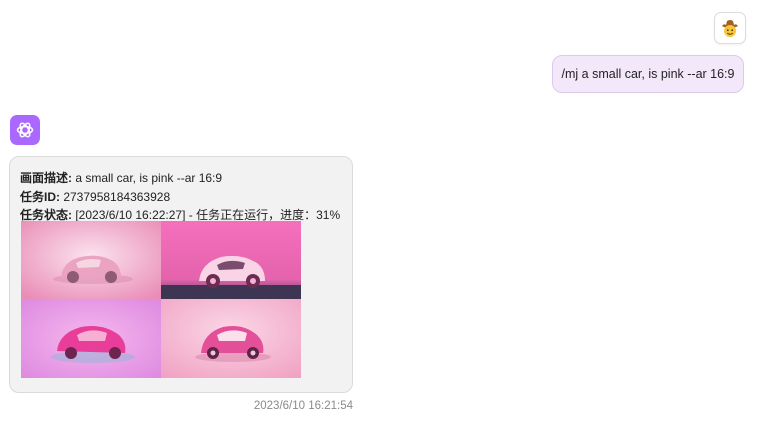 This screenshot has height=427, width=759. Describe the element at coordinates (115, 196) in the screenshot. I see `task-id-value: 2737958184363928` at that location.